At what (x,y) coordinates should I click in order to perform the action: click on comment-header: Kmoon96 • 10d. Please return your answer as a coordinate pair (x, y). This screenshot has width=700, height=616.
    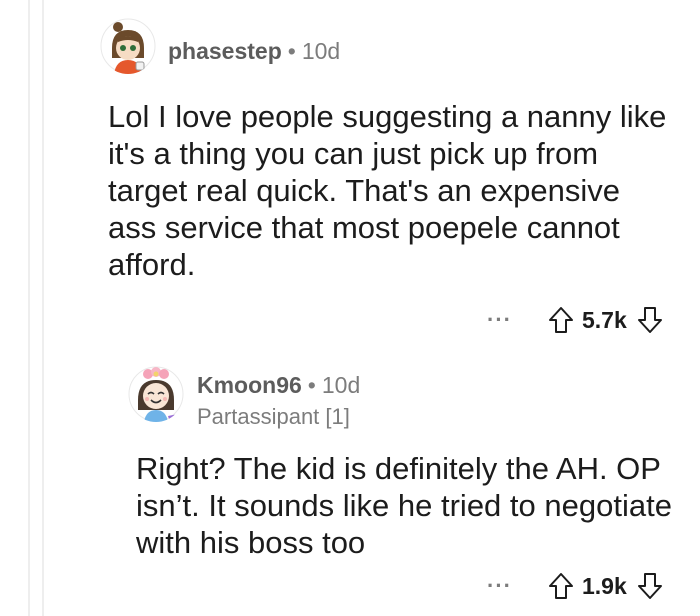
    Looking at the image, I should click on (278, 385).